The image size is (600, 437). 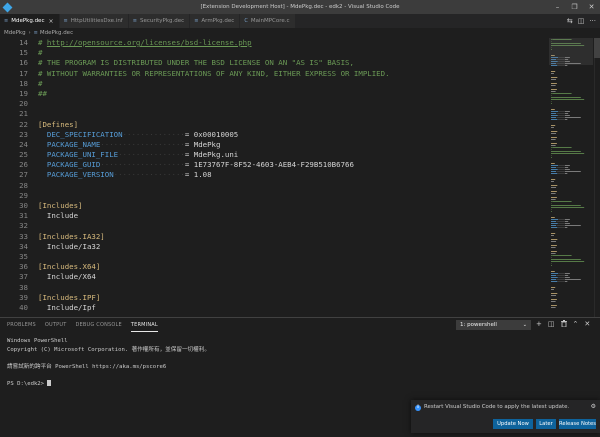 I want to click on code-line: 36 [Includes.X64], so click(x=273, y=267).